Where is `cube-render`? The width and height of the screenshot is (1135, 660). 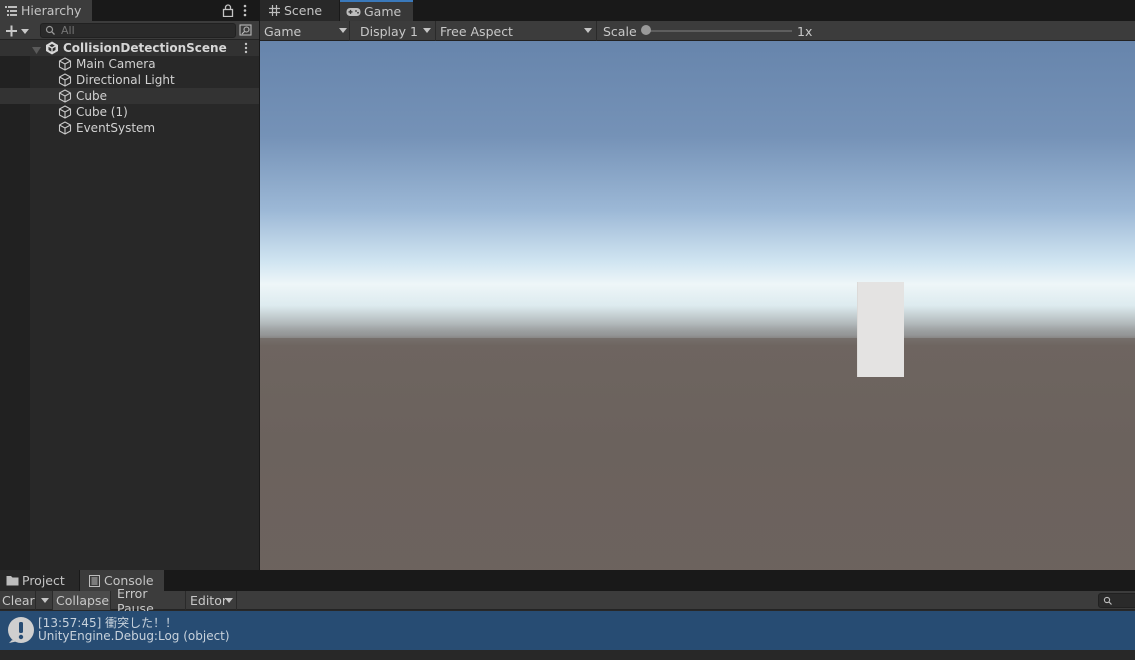
cube-render is located at coordinates (880, 329).